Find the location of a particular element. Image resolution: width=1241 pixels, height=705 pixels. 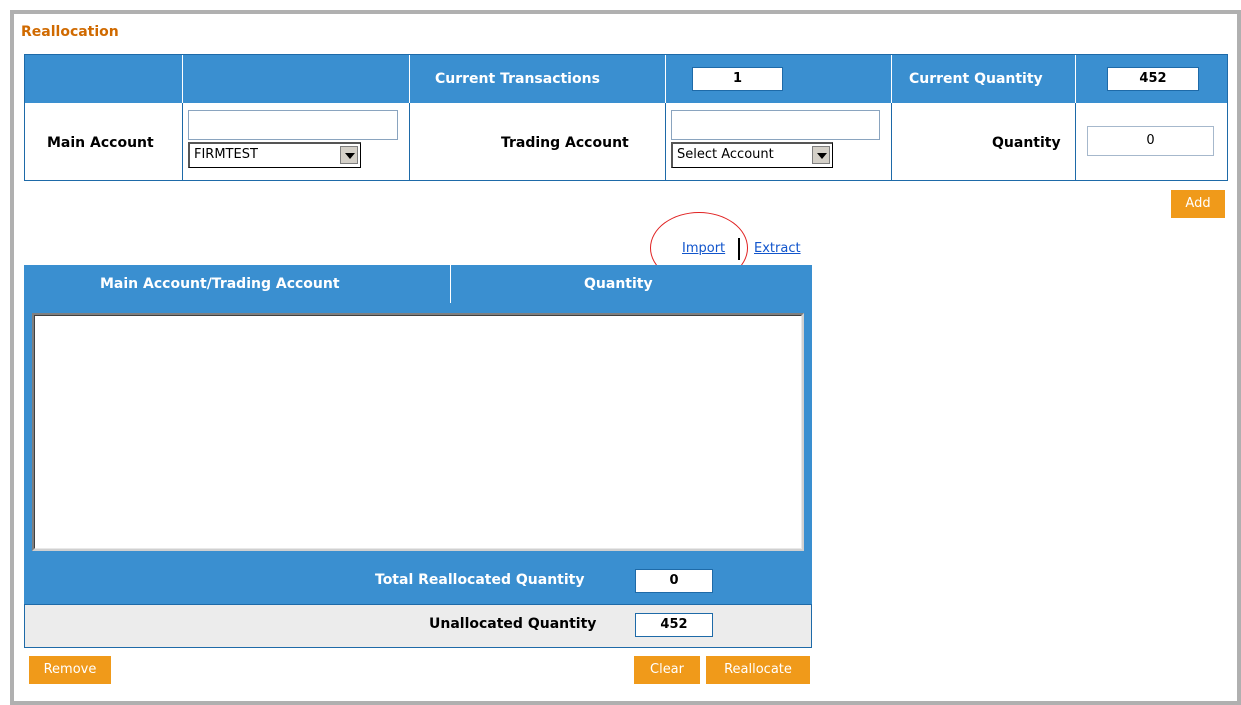

current-quantity-value: 452 is located at coordinates (1153, 79).